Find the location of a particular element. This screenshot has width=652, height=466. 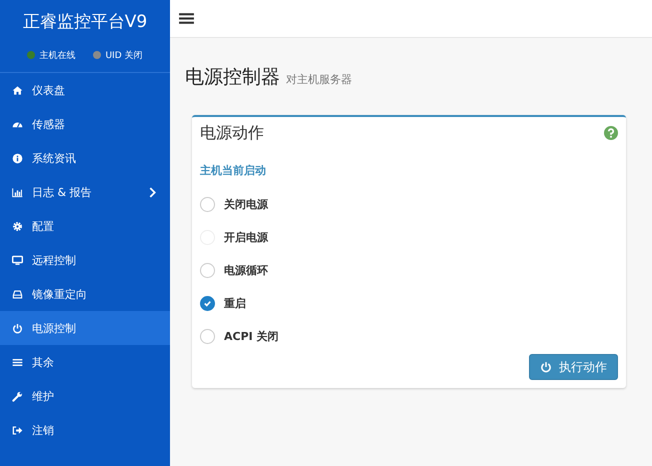

home-icon is located at coordinates (17, 90).